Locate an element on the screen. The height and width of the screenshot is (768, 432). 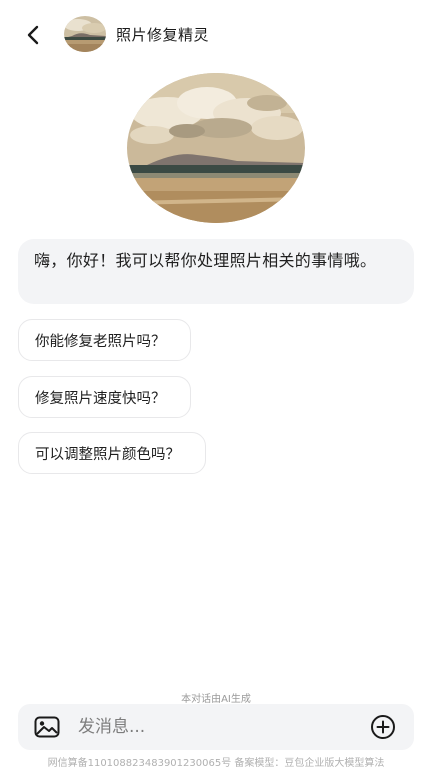
landscape-illustration is located at coordinates (216, 148).